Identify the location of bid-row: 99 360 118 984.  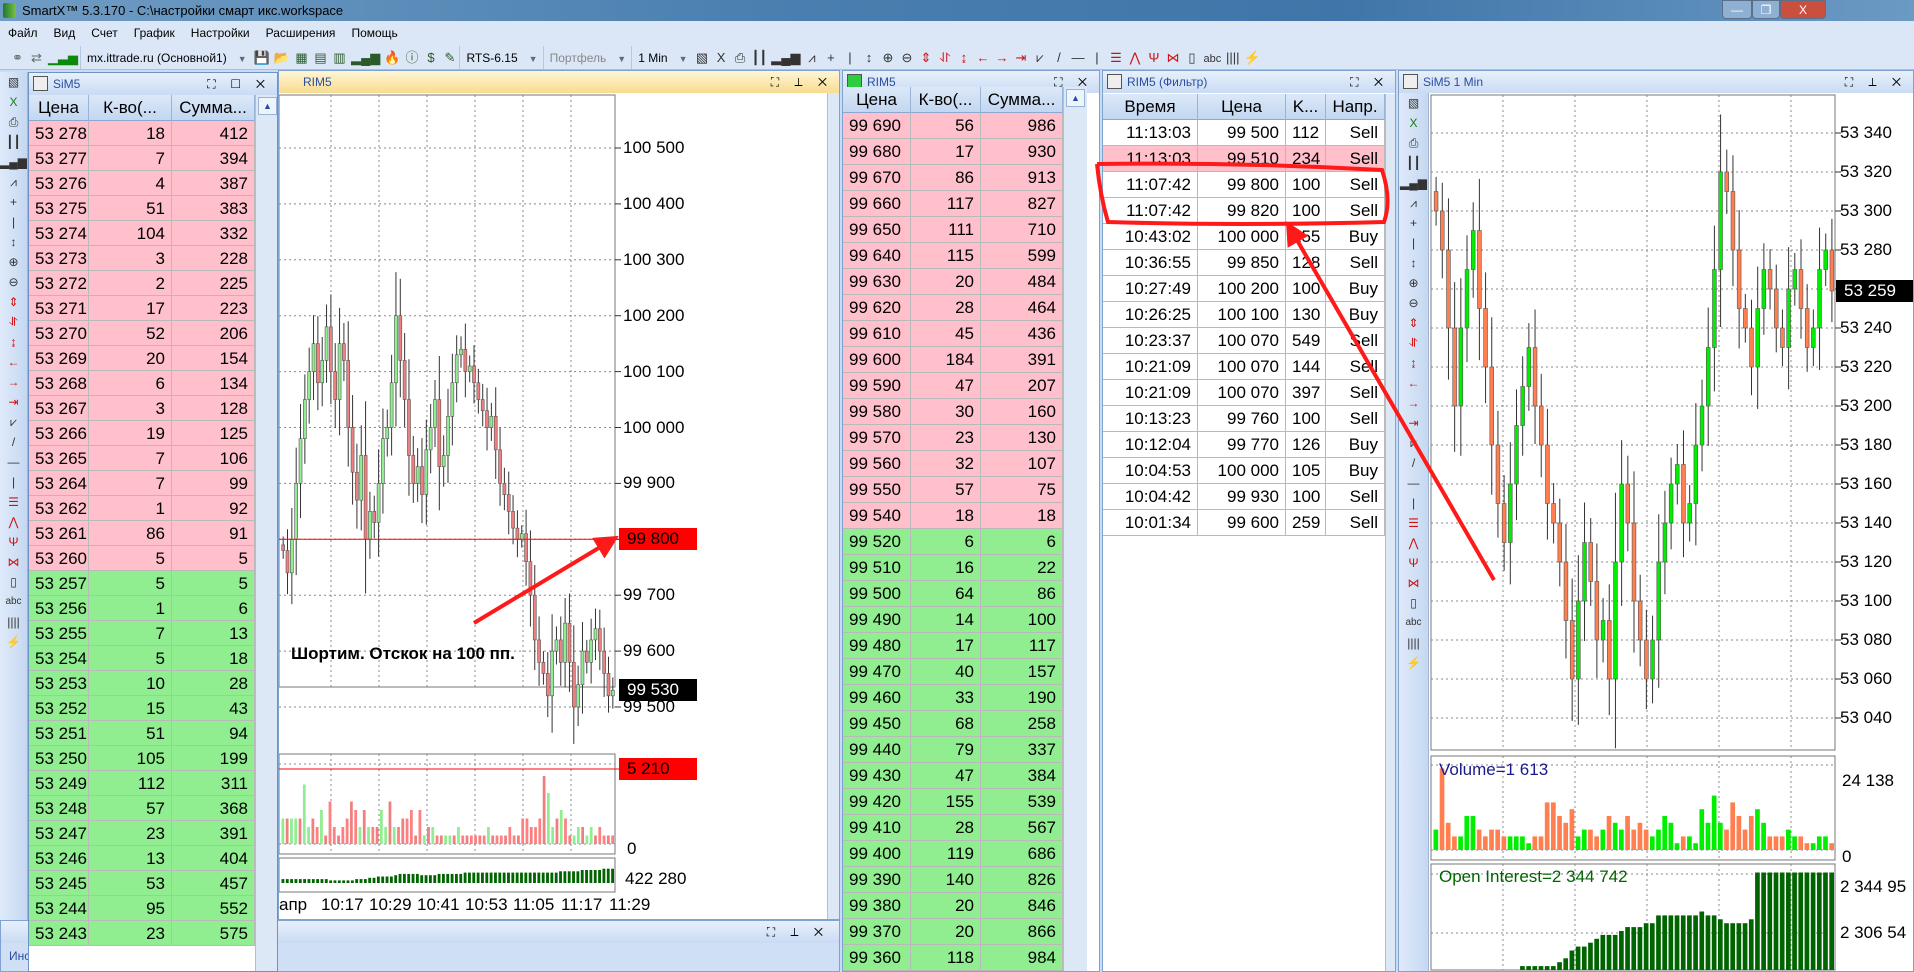
(953, 958).